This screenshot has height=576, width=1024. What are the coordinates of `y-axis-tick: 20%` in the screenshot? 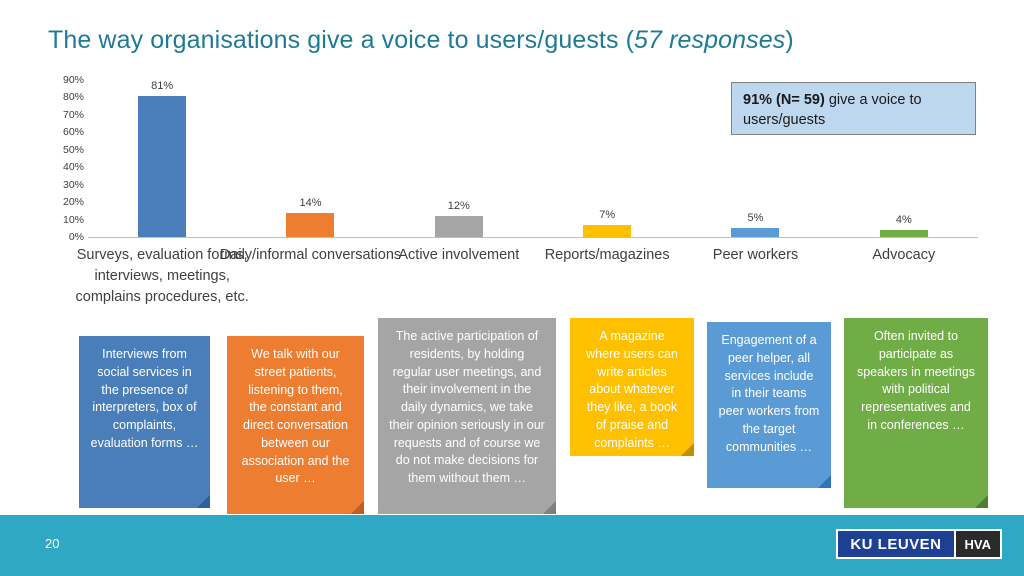 It's located at (73, 202).